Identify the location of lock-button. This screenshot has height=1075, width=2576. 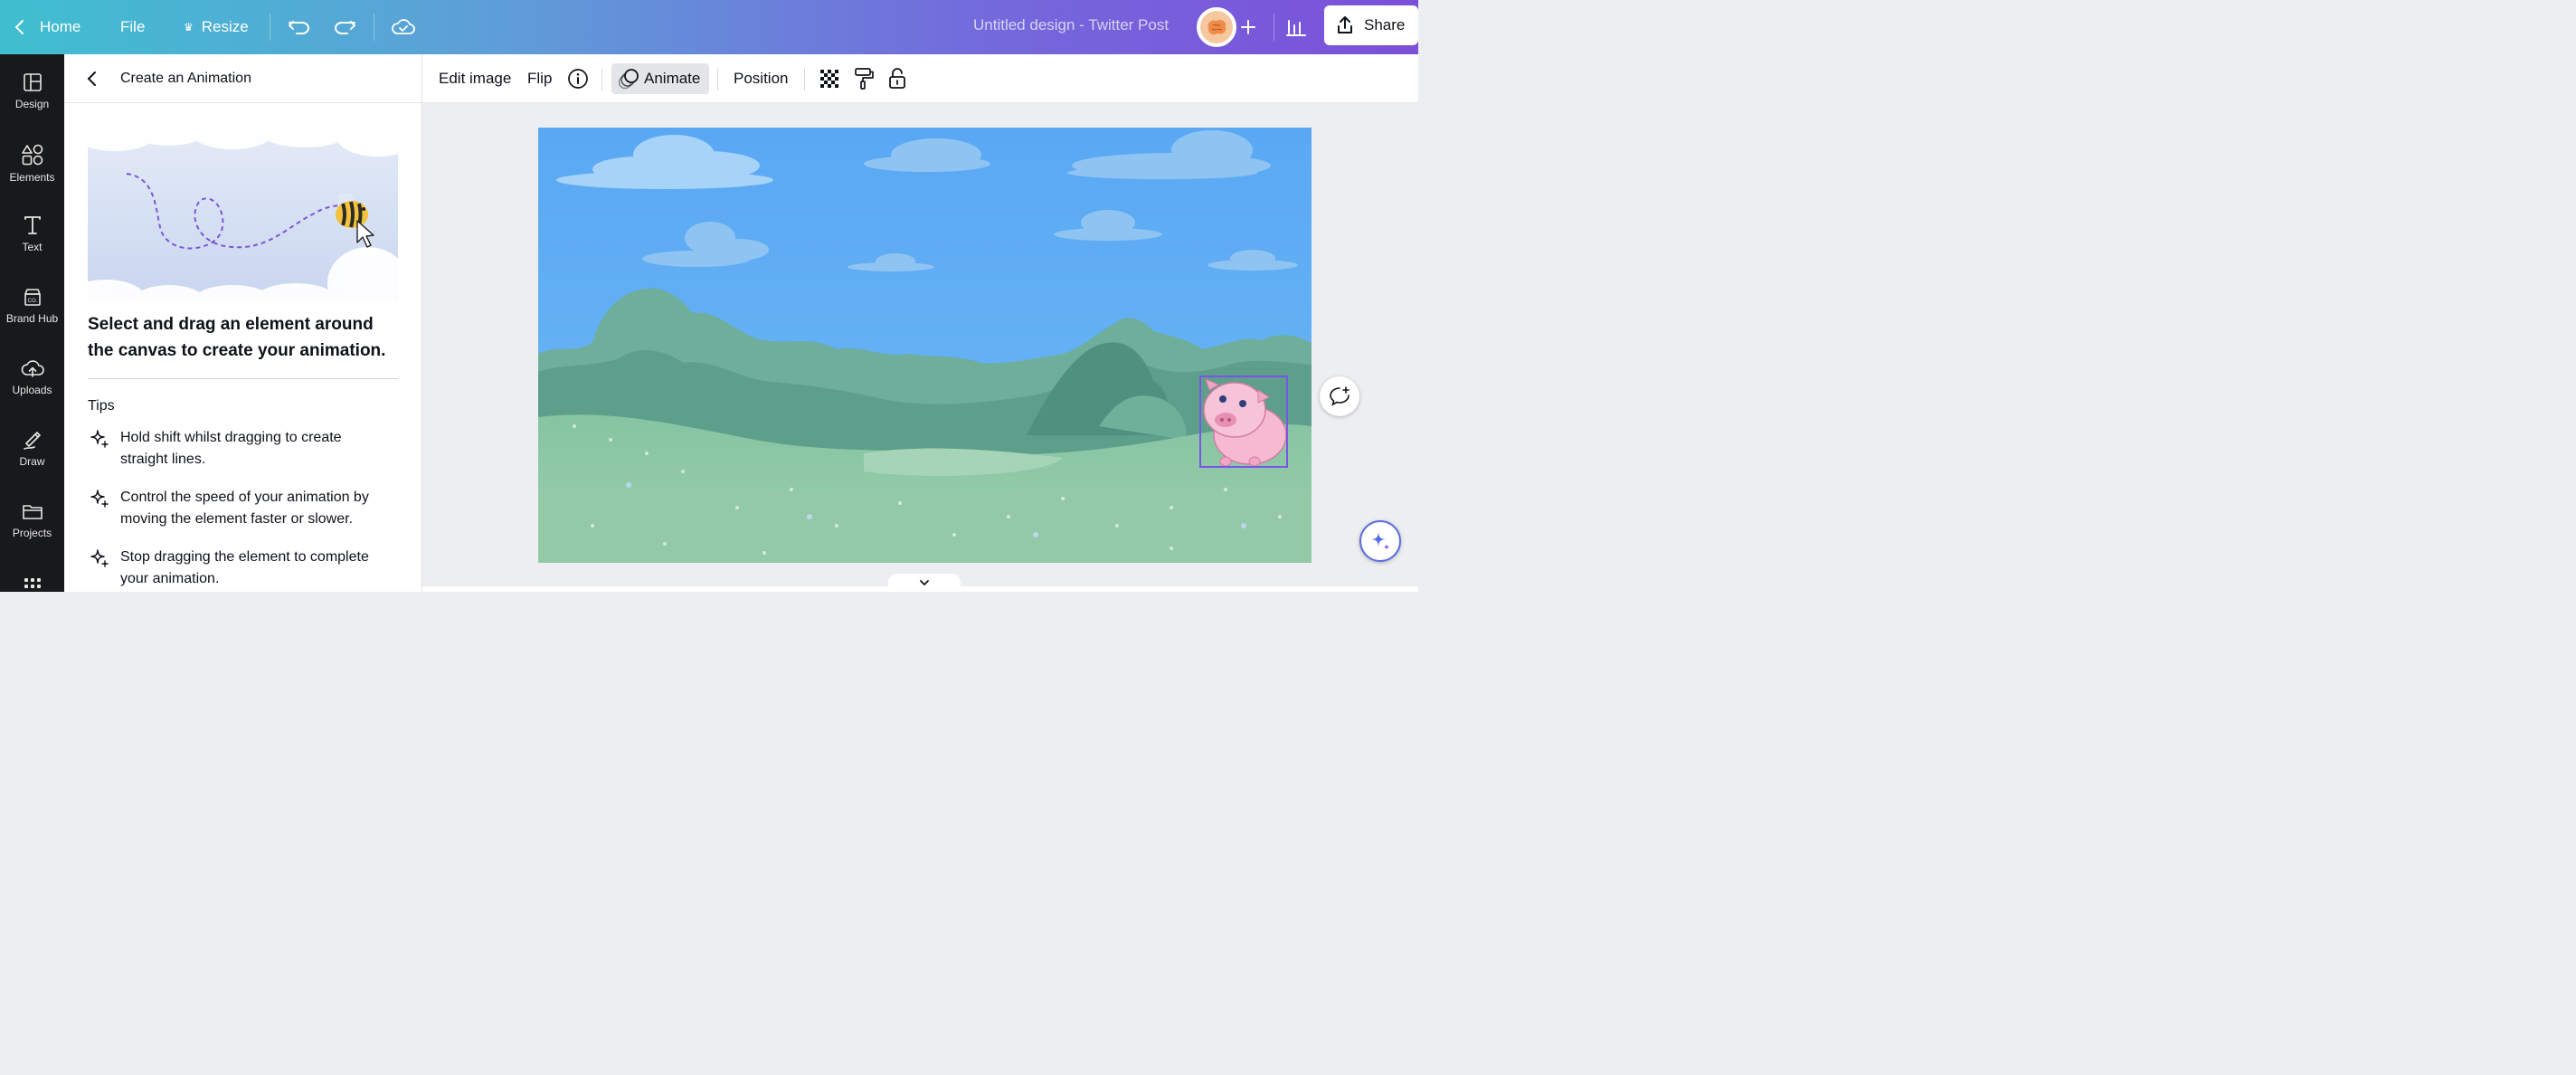
(897, 78).